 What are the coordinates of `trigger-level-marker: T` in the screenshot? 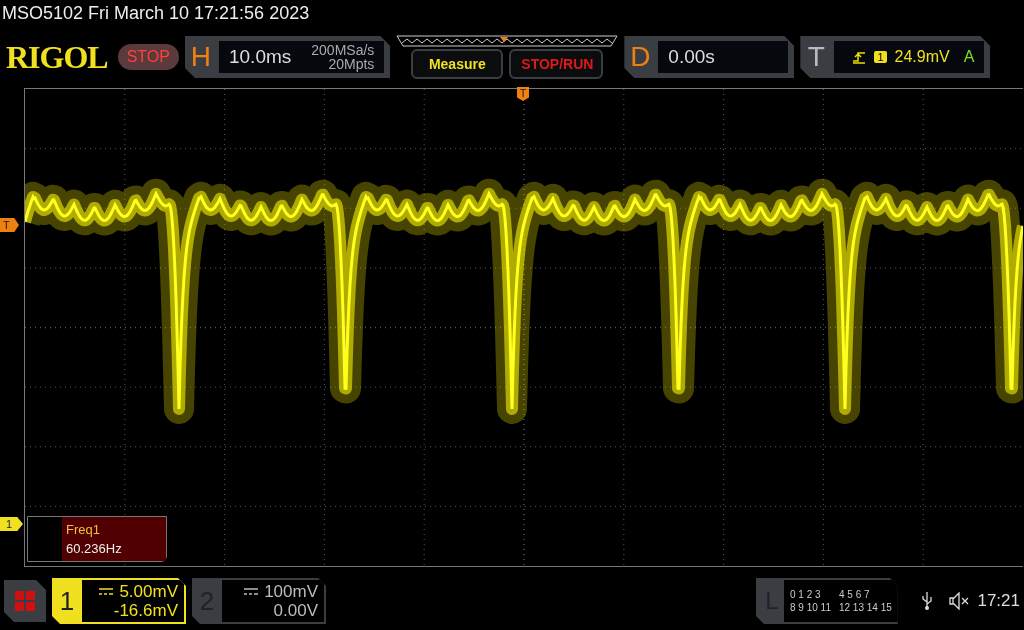 It's located at (9, 225).